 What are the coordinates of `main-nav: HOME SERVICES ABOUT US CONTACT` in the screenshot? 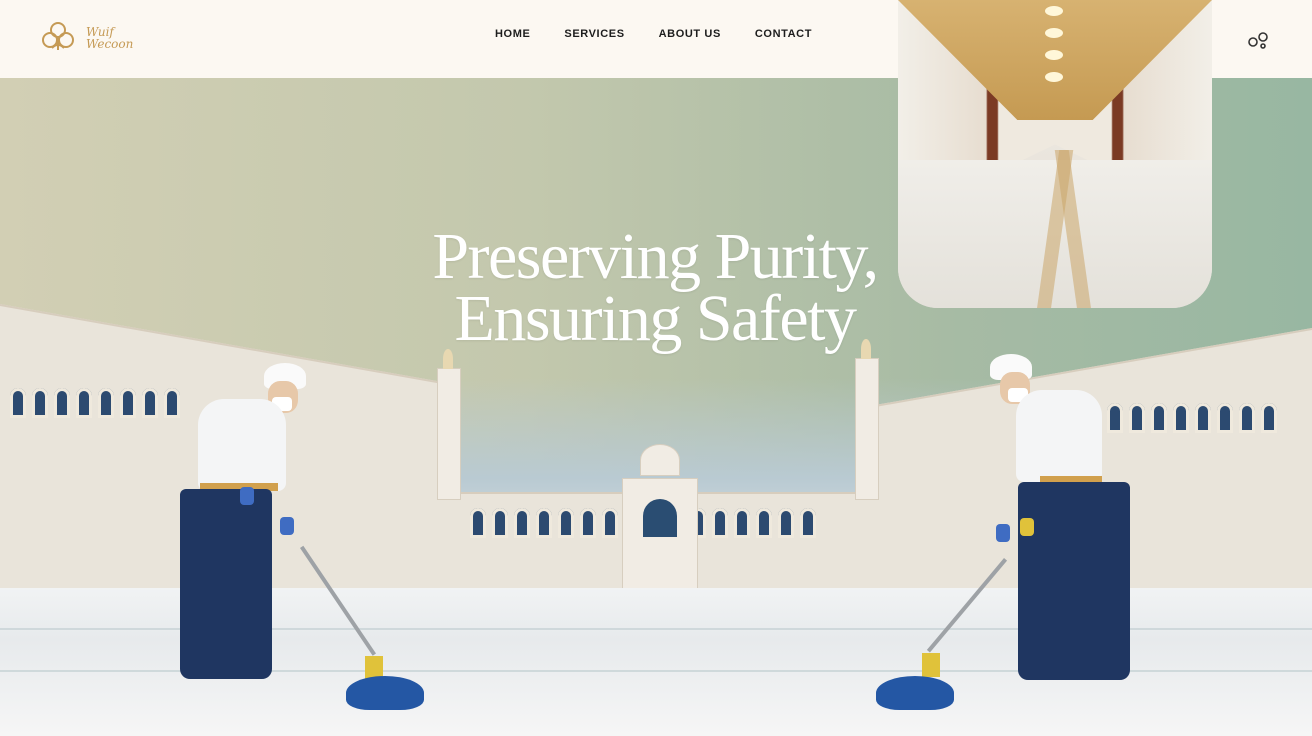 It's located at (653, 34).